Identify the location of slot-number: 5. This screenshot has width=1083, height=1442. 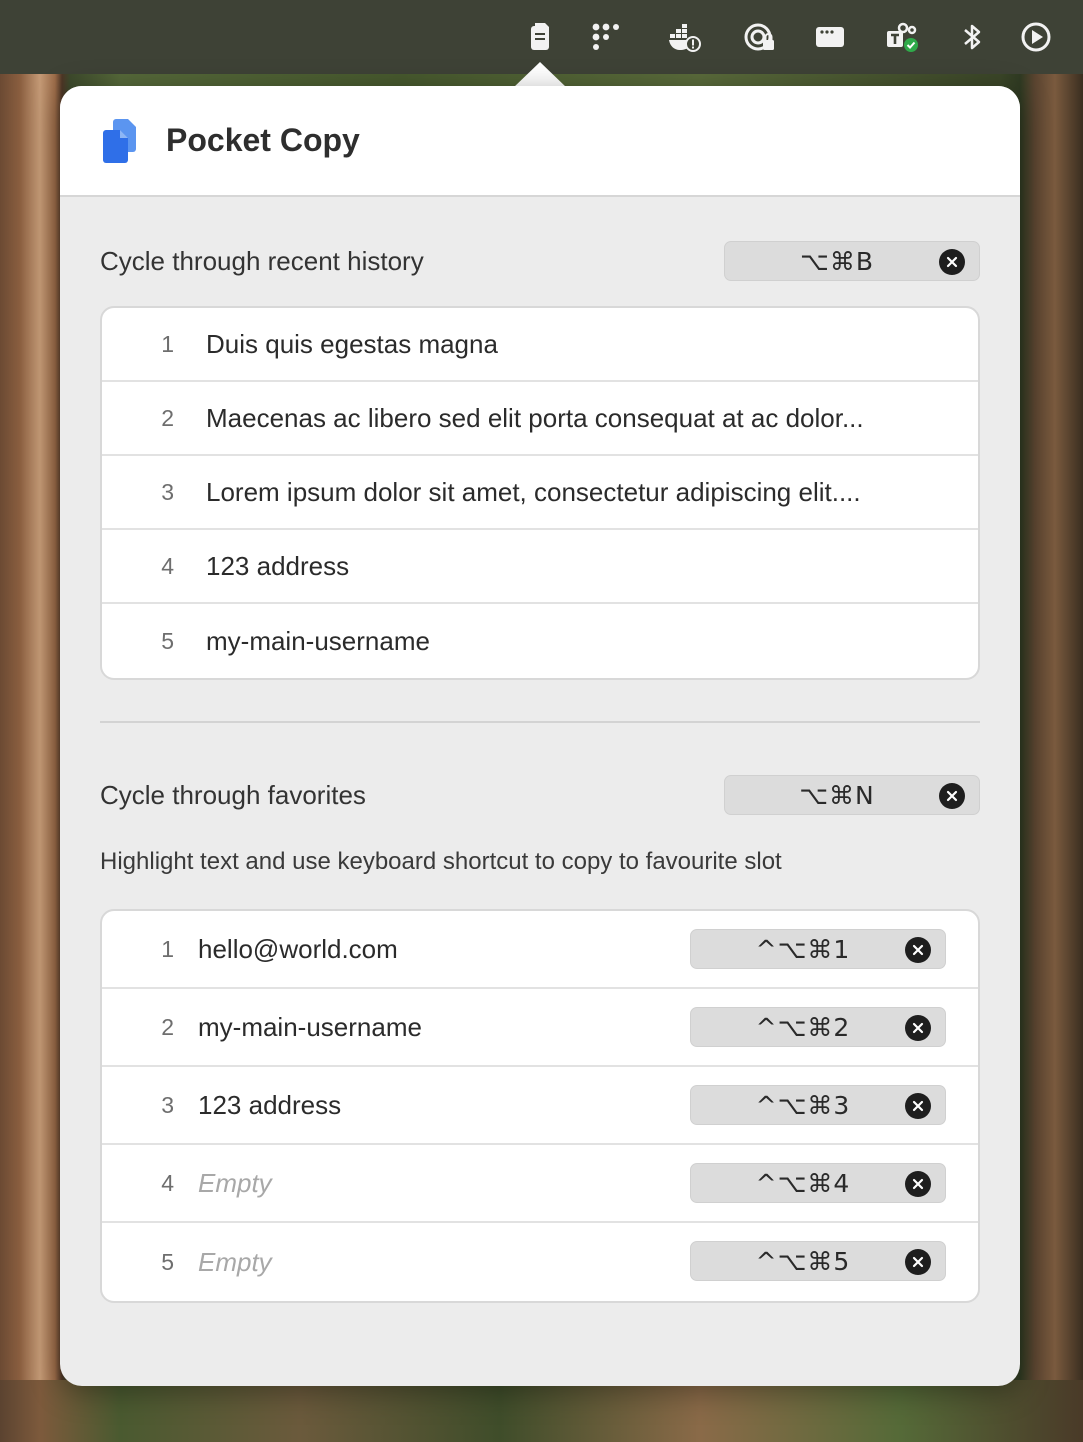
(167, 1261).